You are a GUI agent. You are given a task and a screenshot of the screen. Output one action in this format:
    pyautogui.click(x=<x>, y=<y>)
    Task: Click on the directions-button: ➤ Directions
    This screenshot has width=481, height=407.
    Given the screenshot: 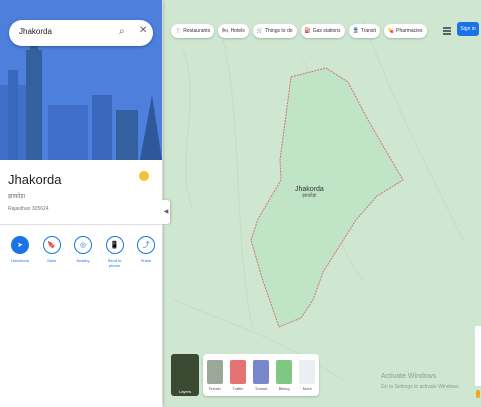 What is the action you would take?
    pyautogui.click(x=20, y=252)
    